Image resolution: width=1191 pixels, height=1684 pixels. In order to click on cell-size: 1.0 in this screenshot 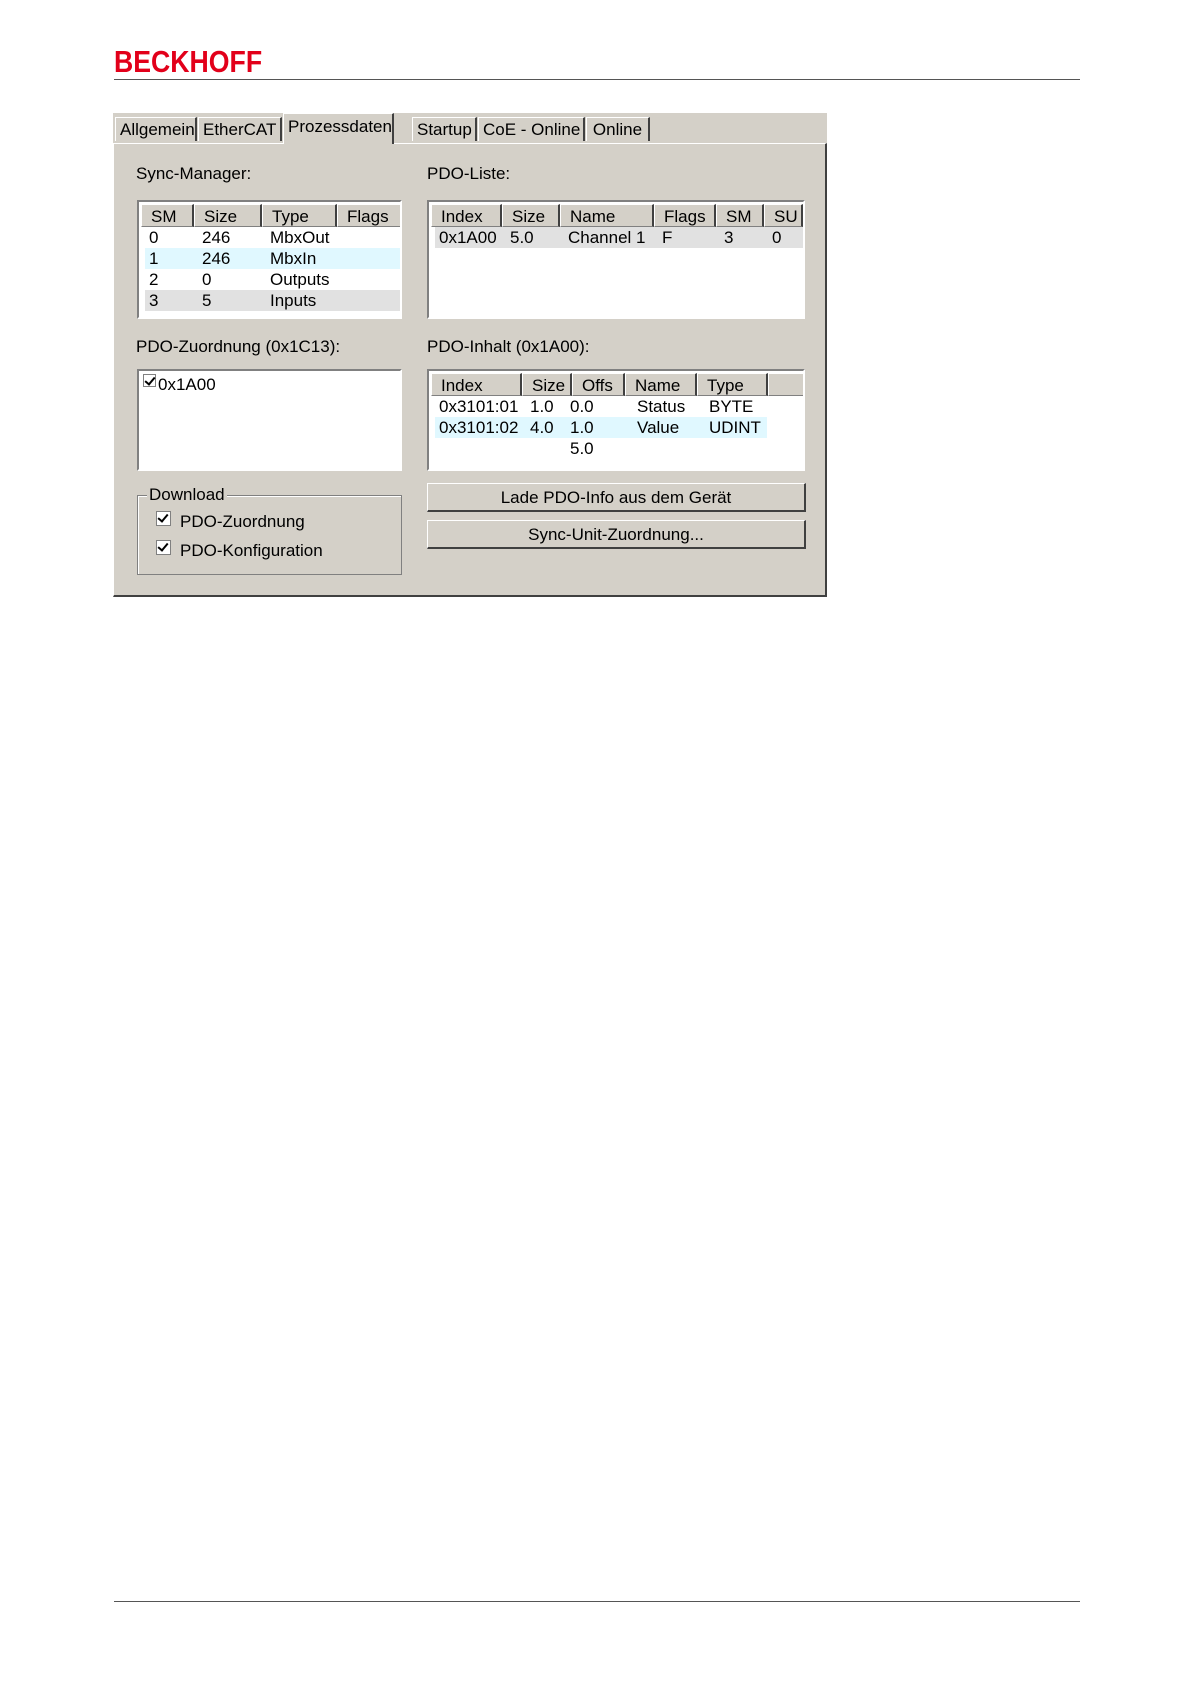, I will do `click(542, 406)`.